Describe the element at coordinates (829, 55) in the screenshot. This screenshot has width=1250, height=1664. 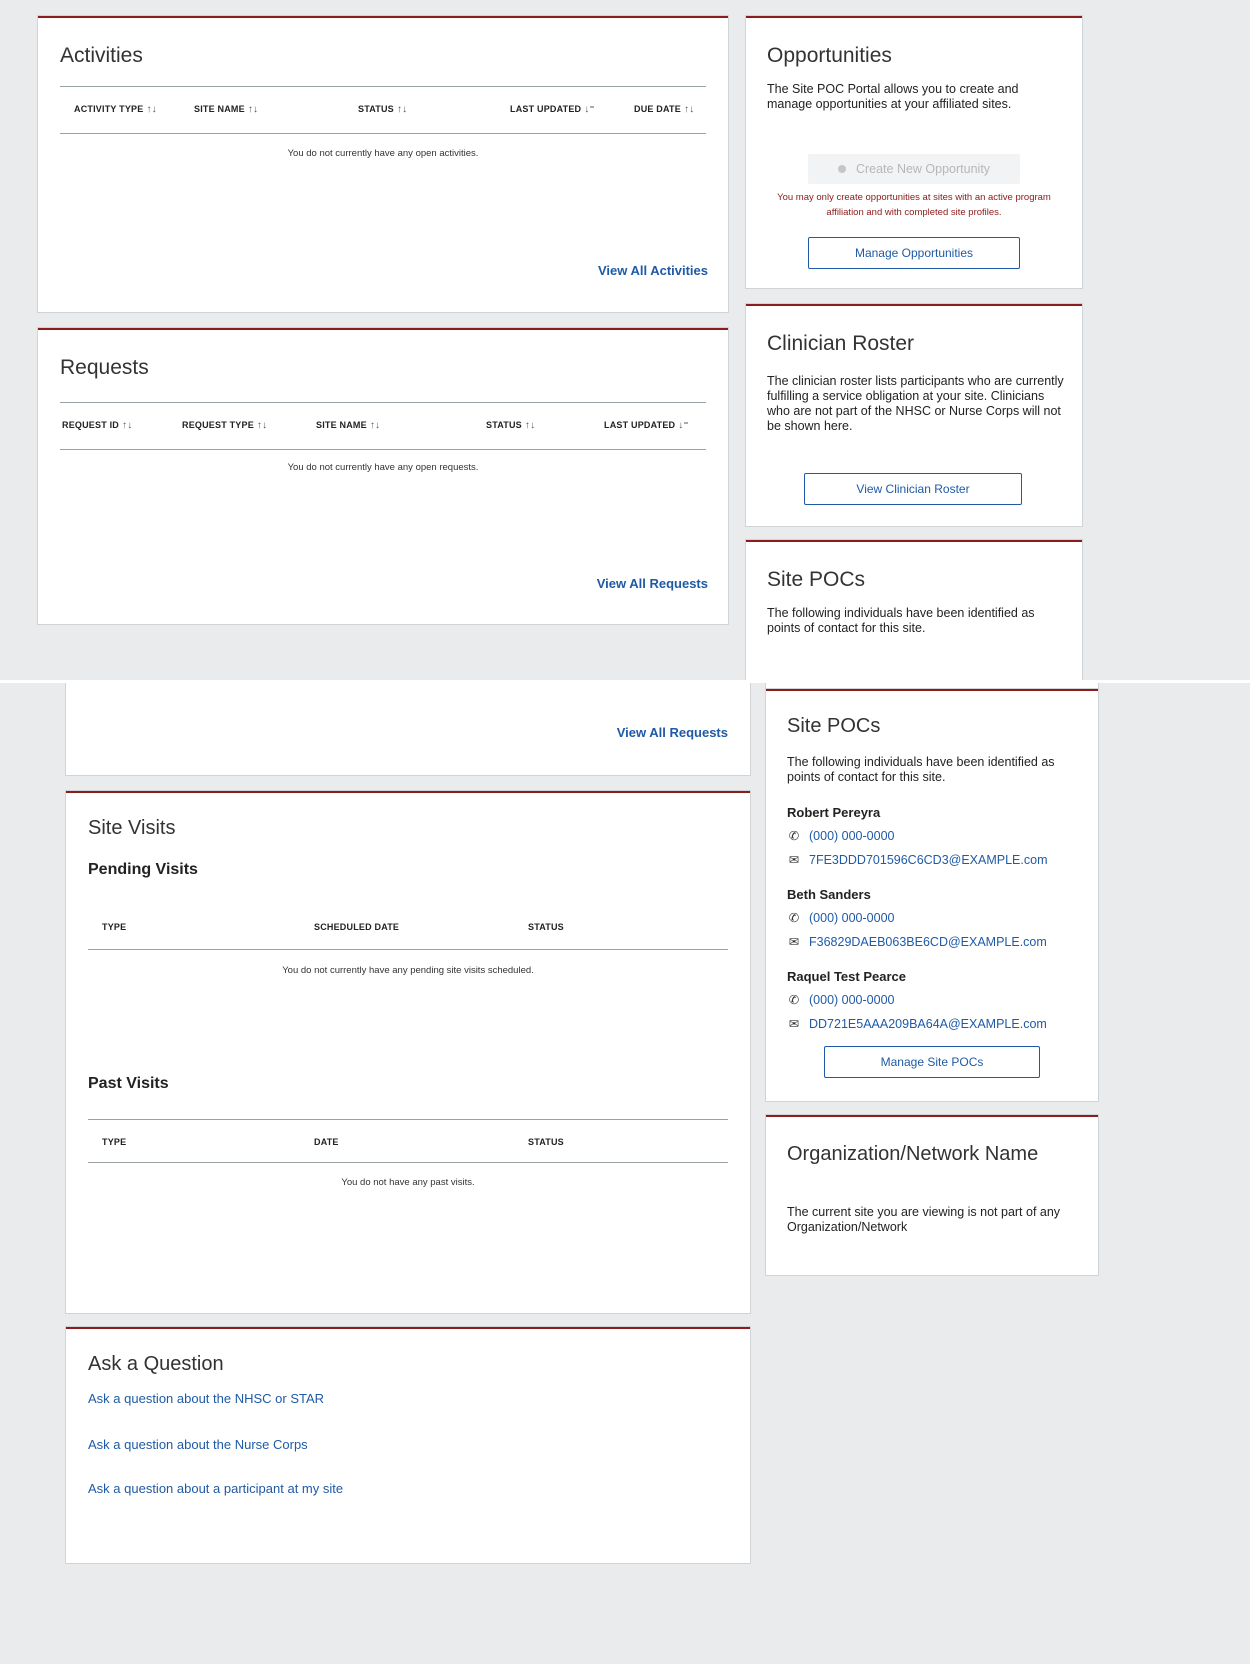
I see `opportunities-title: Opportunities` at that location.